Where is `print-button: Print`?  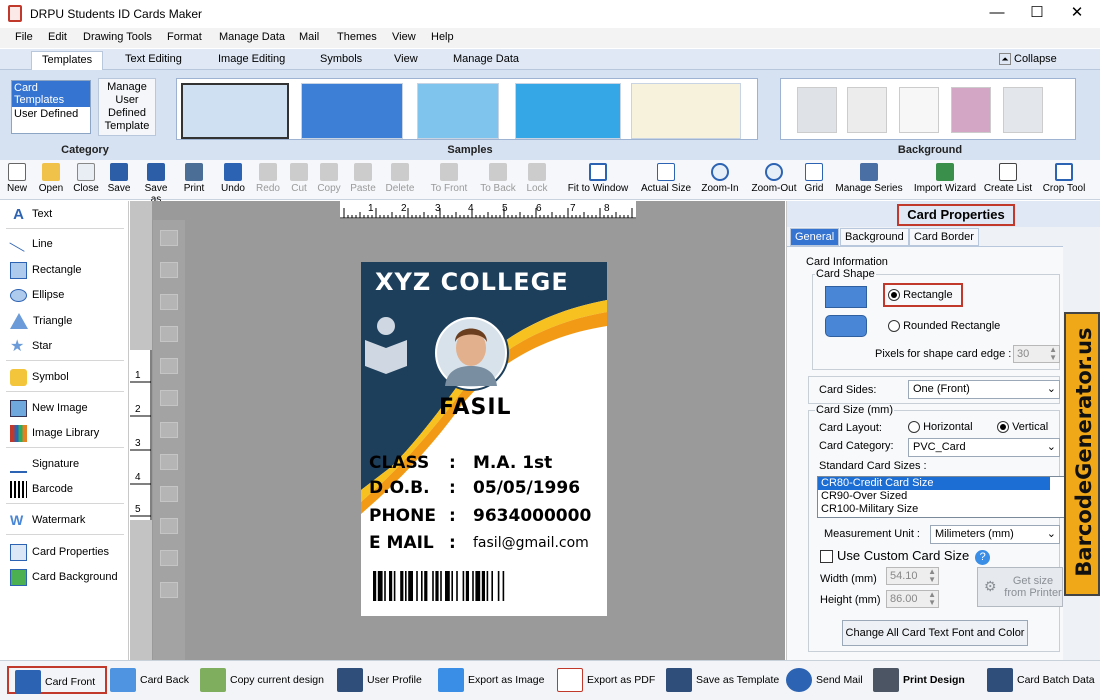 print-button: Print is located at coordinates (194, 178).